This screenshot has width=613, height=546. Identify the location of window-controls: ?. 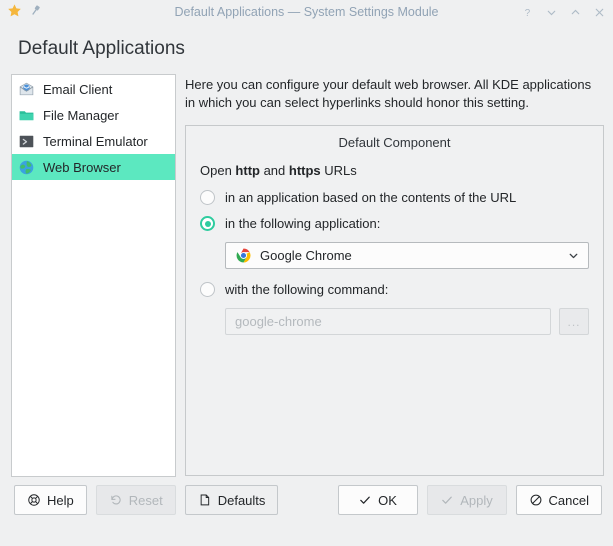
(563, 12).